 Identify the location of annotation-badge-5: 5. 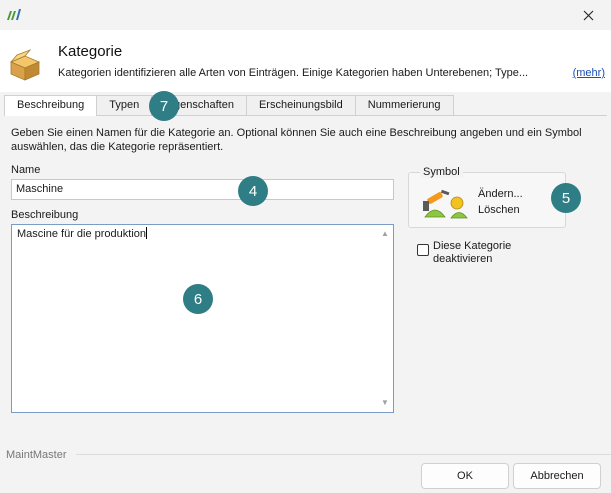
(566, 198).